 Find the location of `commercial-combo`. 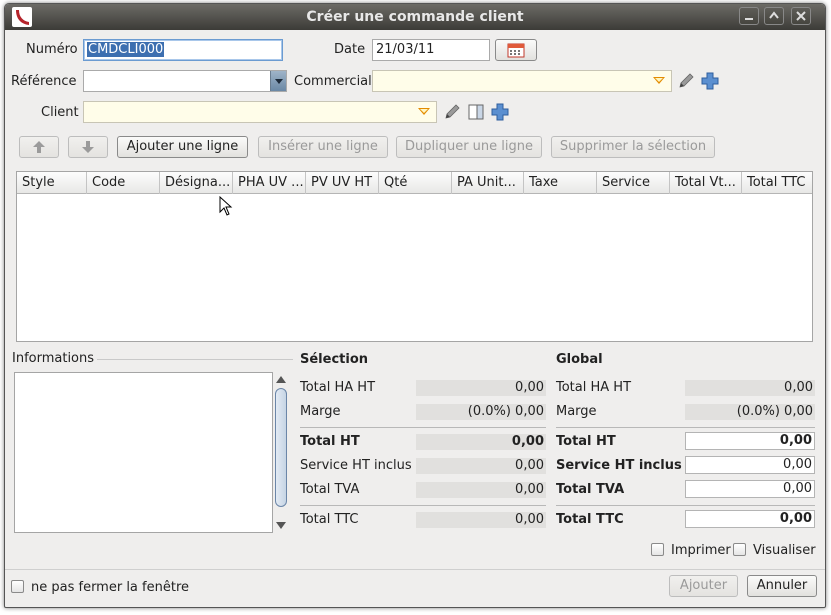

commercial-combo is located at coordinates (522, 81).